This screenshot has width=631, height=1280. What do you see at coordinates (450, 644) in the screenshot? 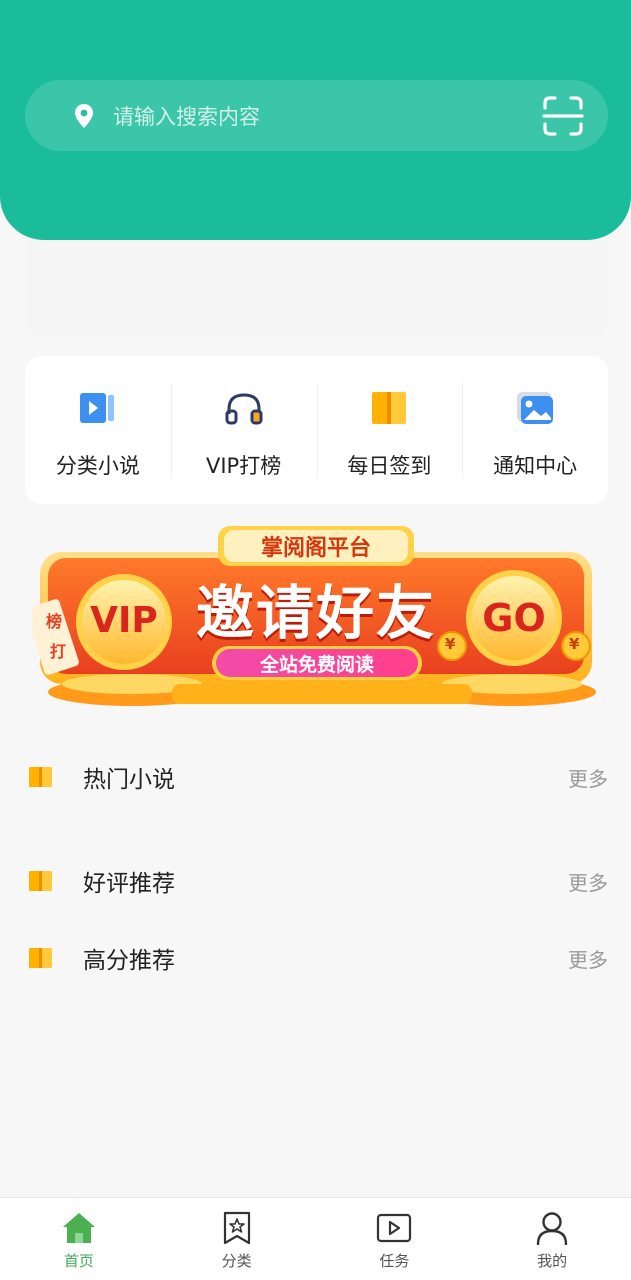
I see `coin-left-text: ¥` at bounding box center [450, 644].